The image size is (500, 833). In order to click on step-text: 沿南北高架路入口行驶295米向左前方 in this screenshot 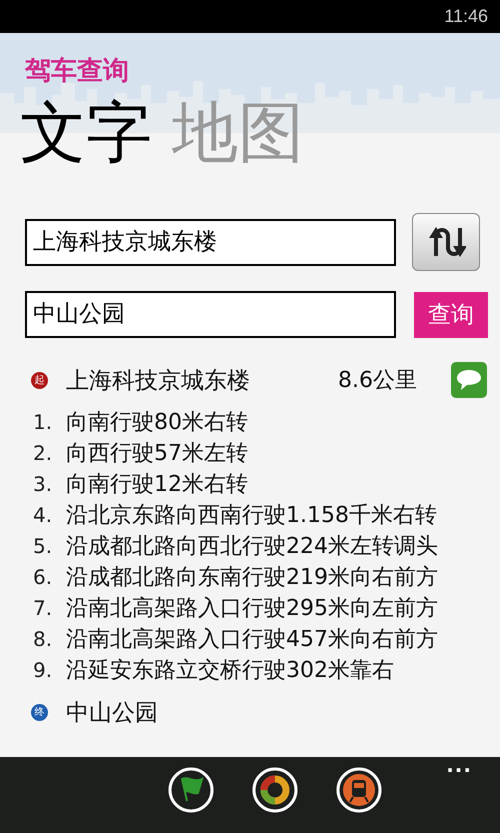, I will do `click(252, 608)`.